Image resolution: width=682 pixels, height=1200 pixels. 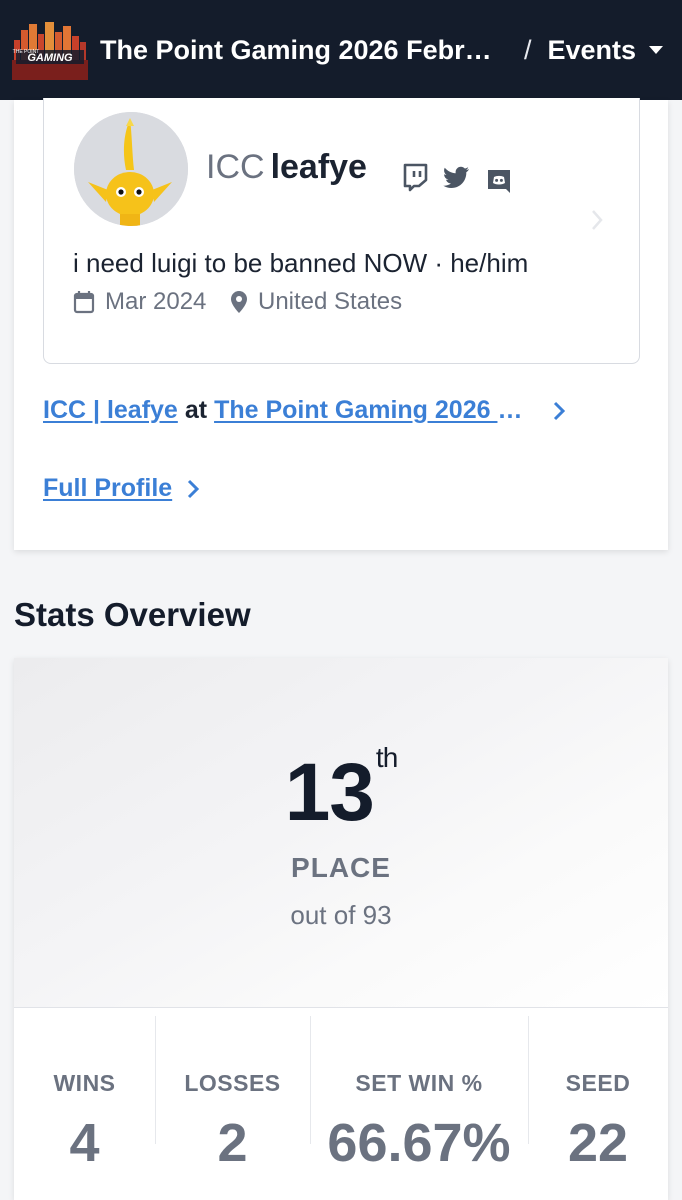 What do you see at coordinates (598, 1104) in the screenshot?
I see `stat-seed: SEED 22` at bounding box center [598, 1104].